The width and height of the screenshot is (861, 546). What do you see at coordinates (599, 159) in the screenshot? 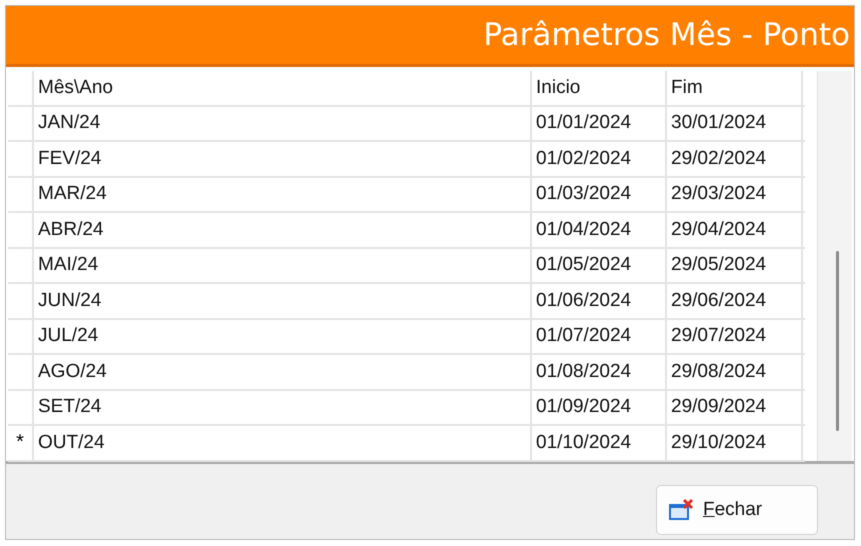
I see `table-cell: 01/02/2024` at bounding box center [599, 159].